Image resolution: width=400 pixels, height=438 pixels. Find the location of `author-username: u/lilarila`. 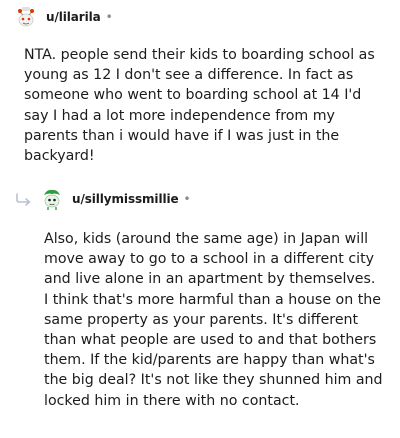

author-username: u/lilarila is located at coordinates (73, 17).